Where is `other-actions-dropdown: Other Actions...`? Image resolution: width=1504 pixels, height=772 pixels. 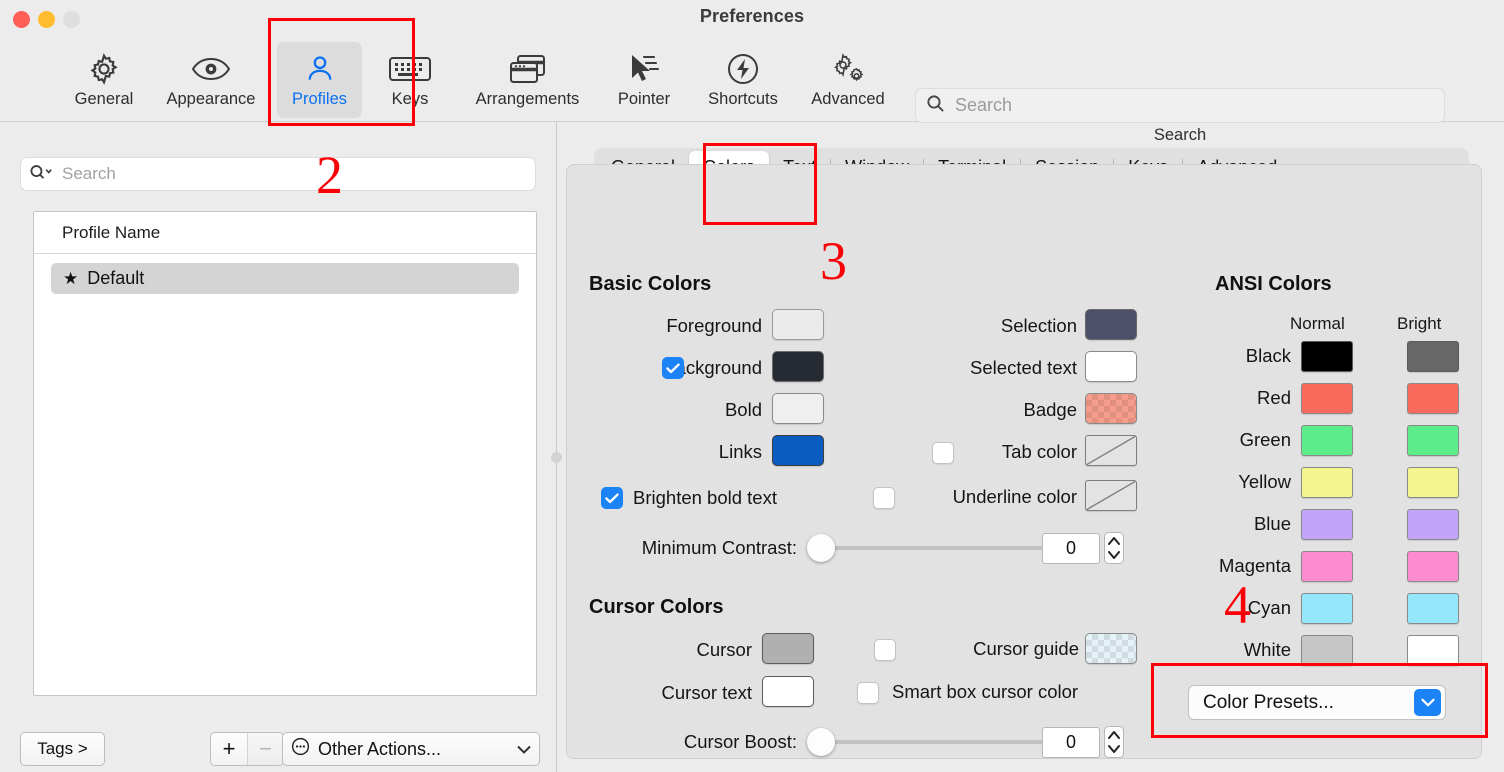 other-actions-dropdown: Other Actions... is located at coordinates (411, 749).